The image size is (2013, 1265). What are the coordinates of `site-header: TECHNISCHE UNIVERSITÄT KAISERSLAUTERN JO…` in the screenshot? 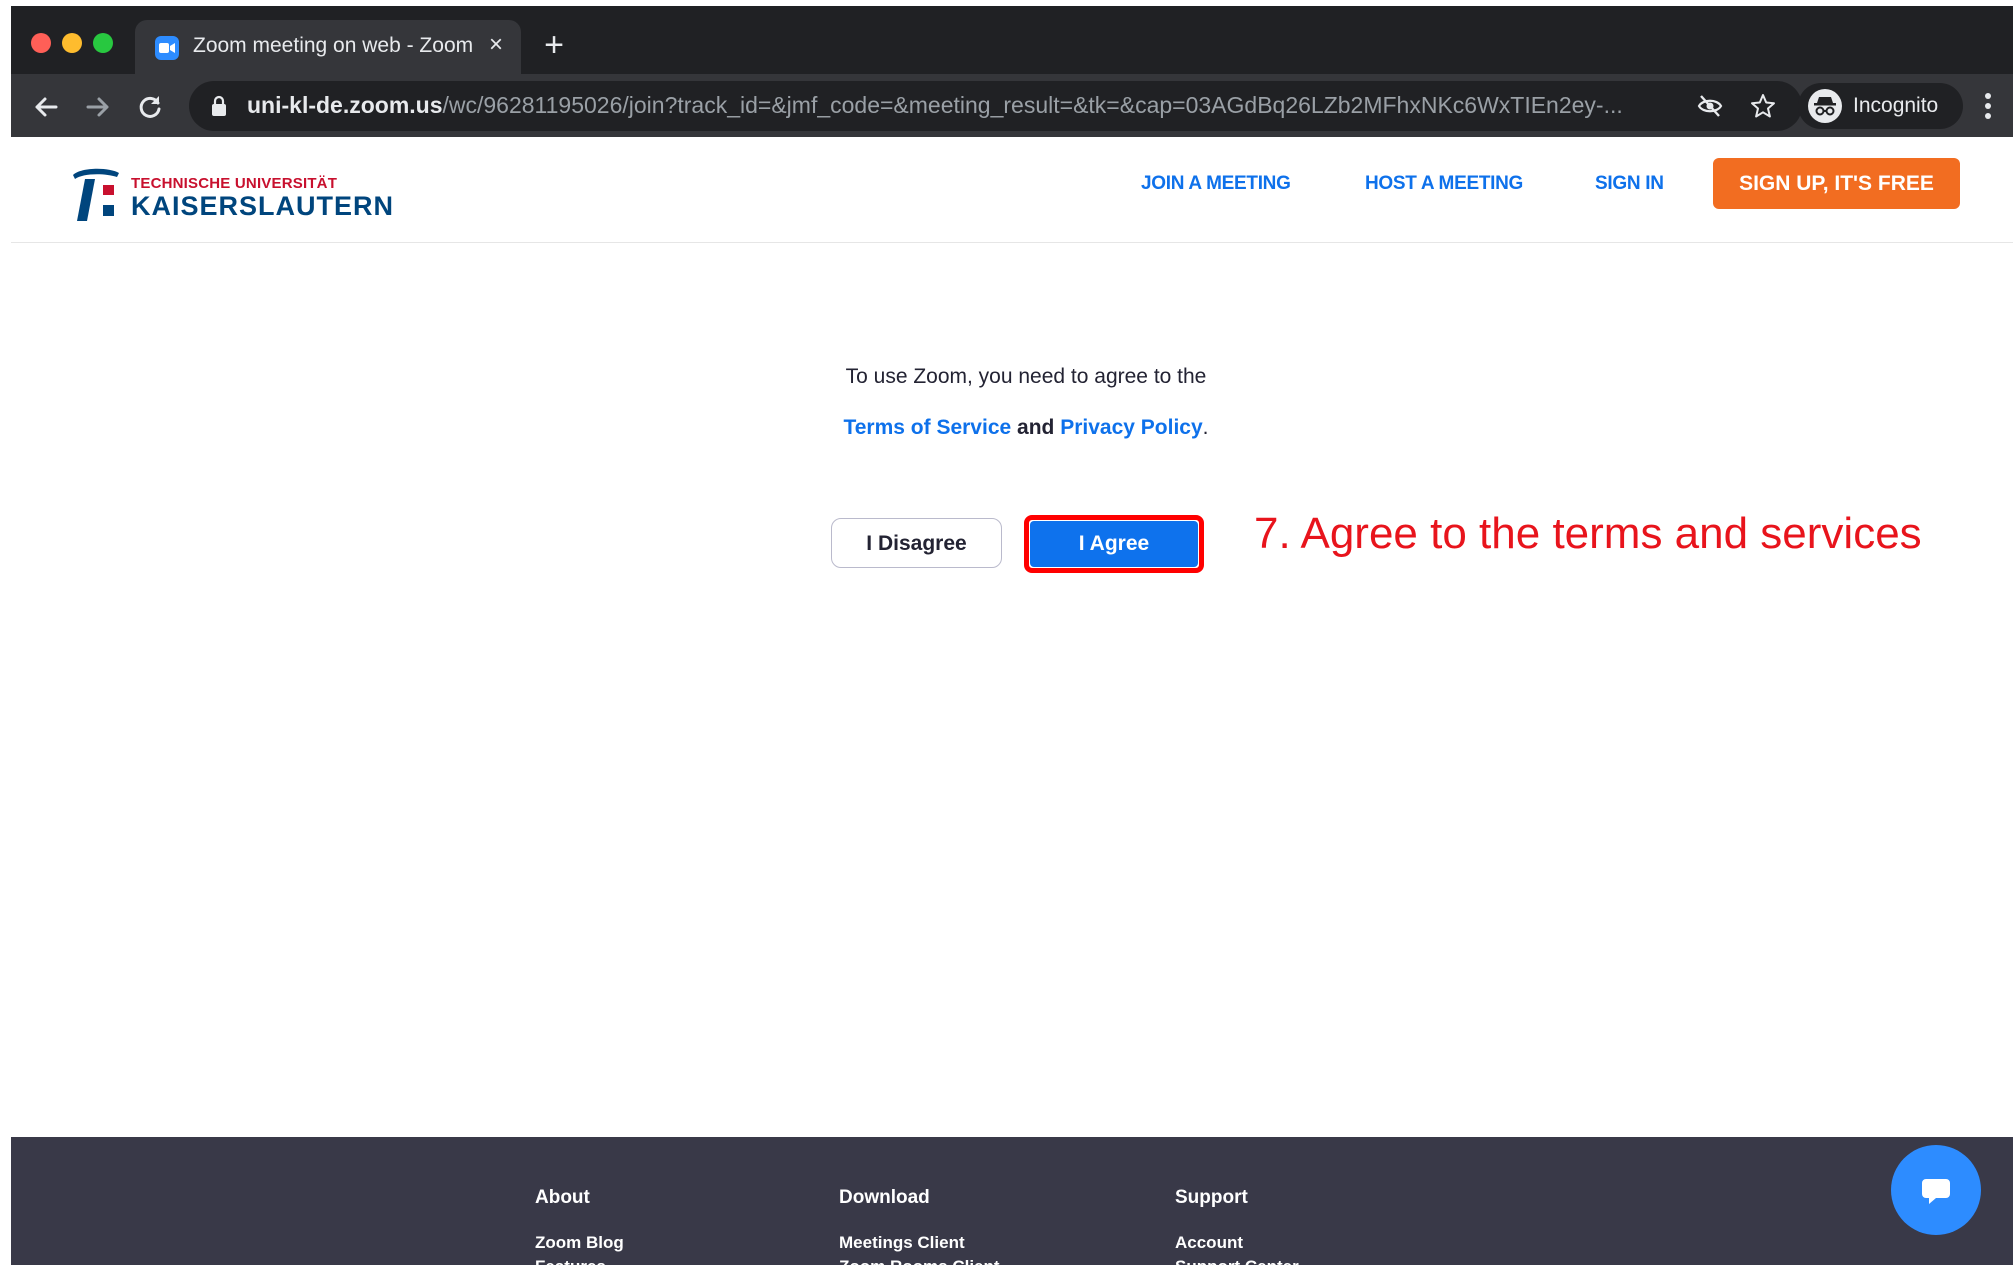 It's located at (1012, 190).